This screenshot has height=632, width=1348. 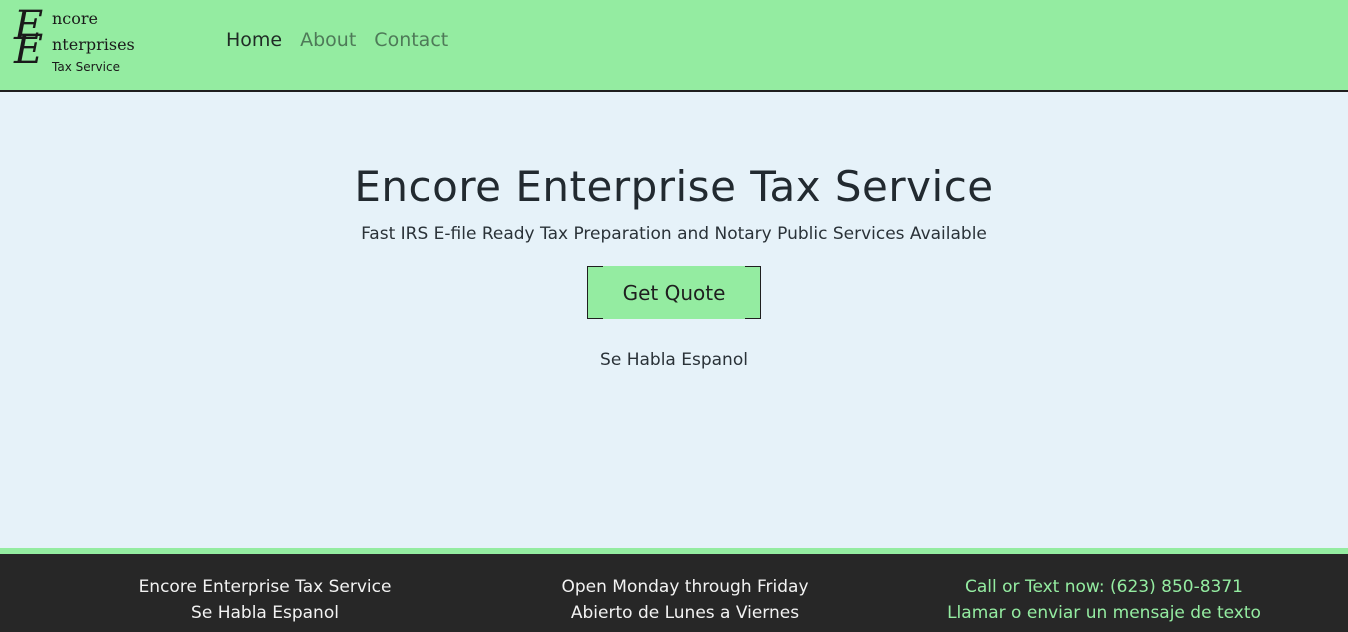 What do you see at coordinates (265, 587) in the screenshot?
I see `footer-business-name: Encore Enterprise Tax Service` at bounding box center [265, 587].